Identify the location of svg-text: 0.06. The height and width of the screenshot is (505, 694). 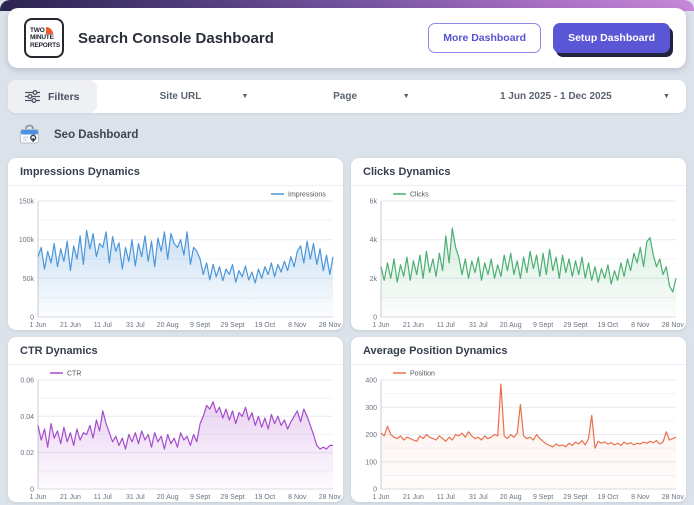
(27, 381).